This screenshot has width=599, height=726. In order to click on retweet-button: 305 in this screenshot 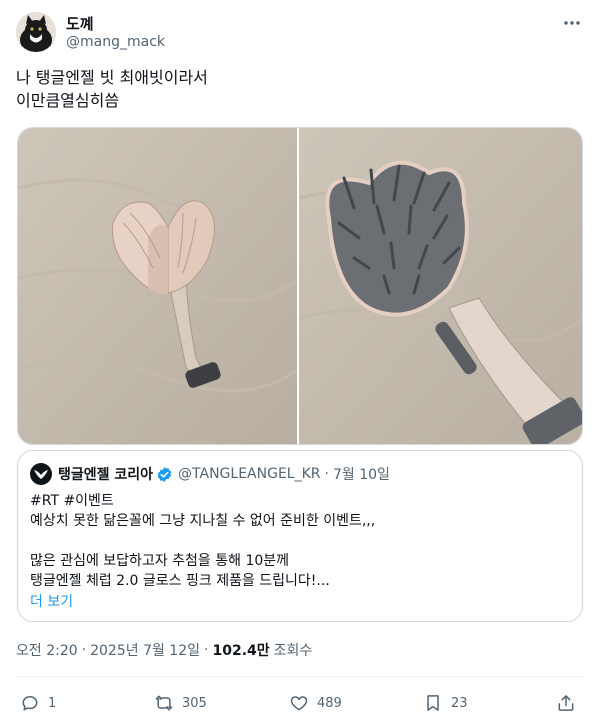, I will do `click(180, 703)`.